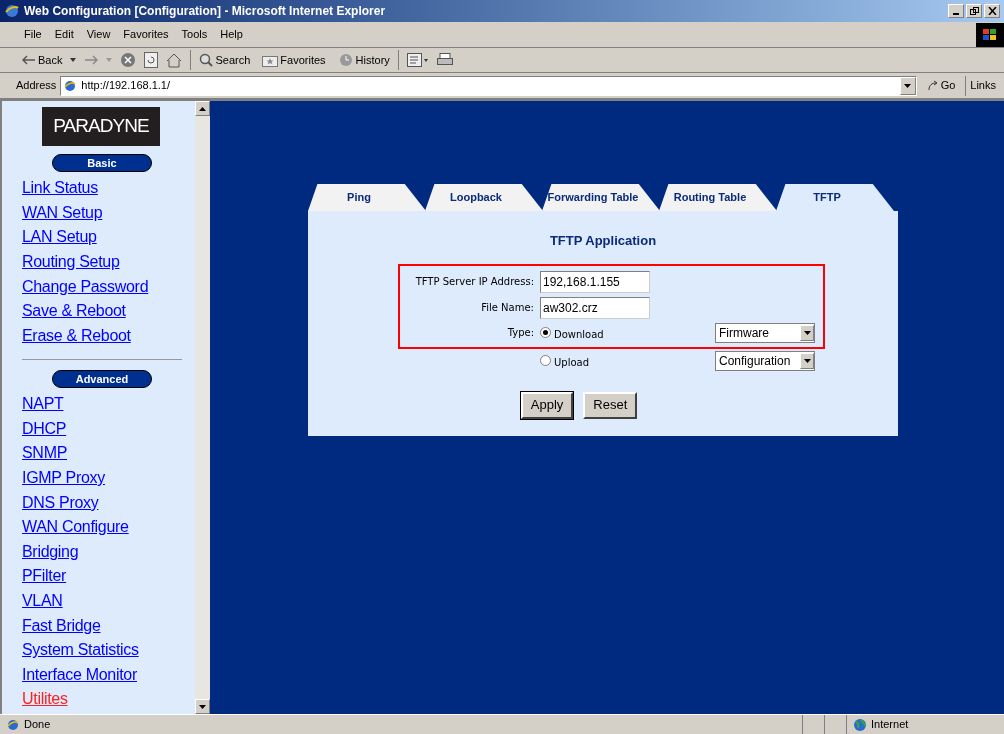  I want to click on section-heading: Advanced, so click(102, 379).